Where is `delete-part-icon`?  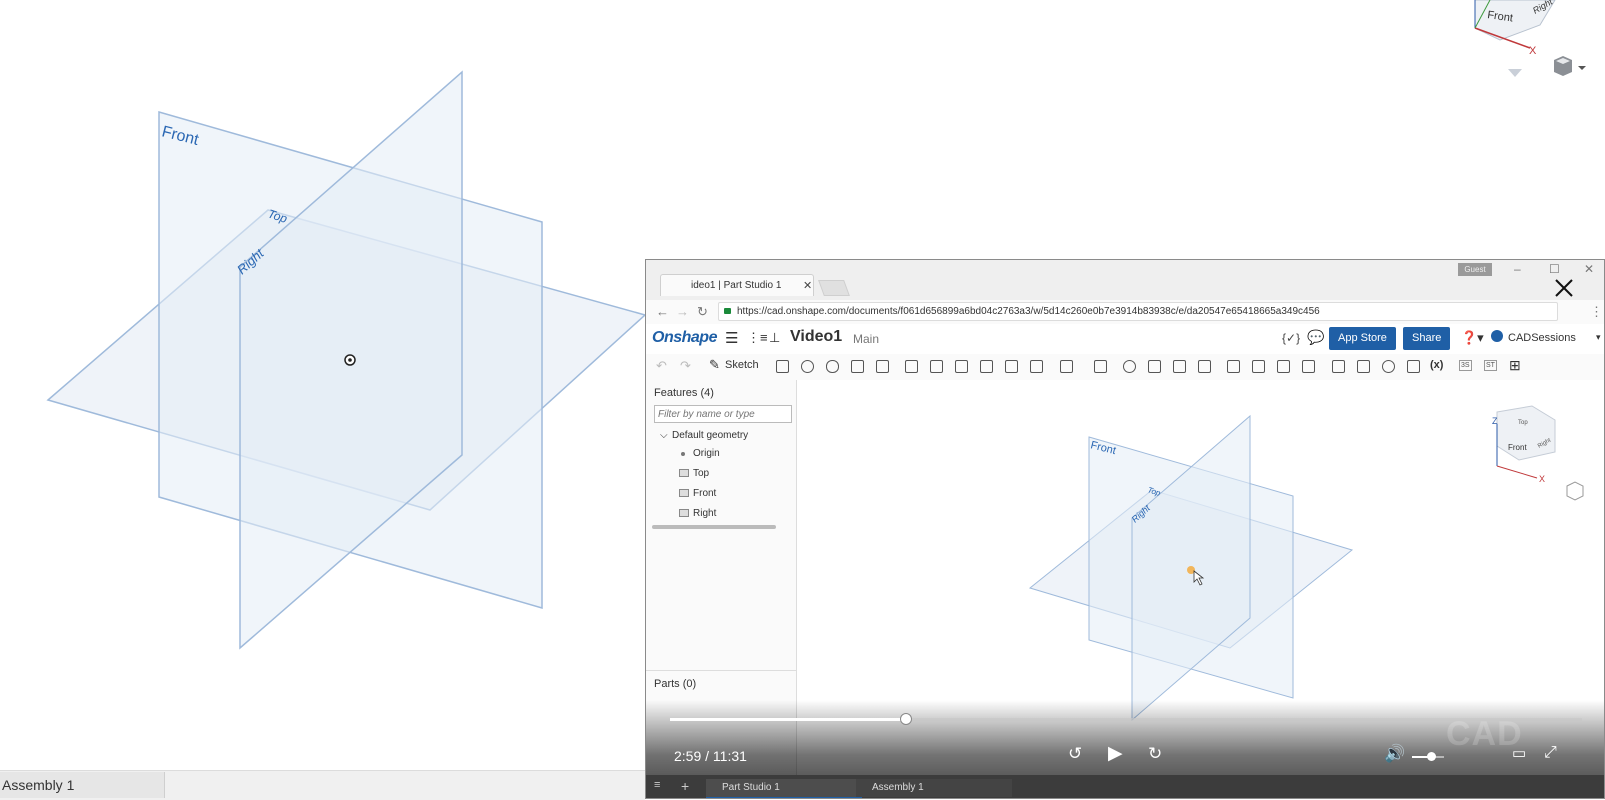
delete-part-icon is located at coordinates (1204, 366).